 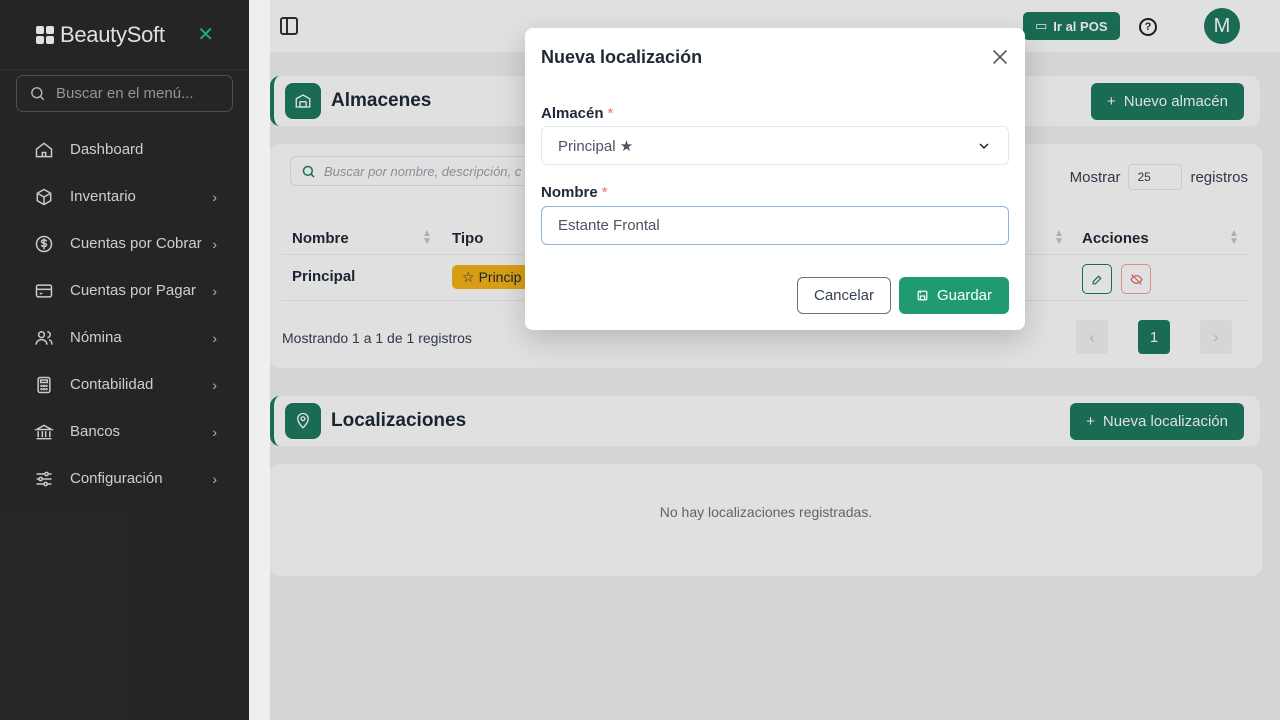 I want to click on almacen-select: Principal ★, so click(x=775, y=145).